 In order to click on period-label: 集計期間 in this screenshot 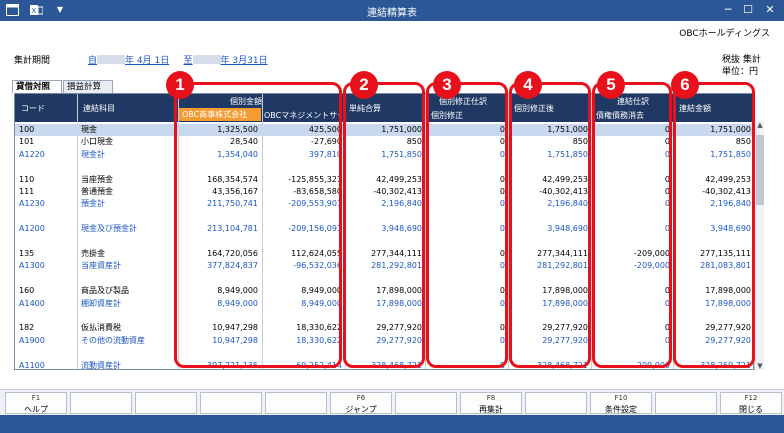, I will do `click(32, 61)`.